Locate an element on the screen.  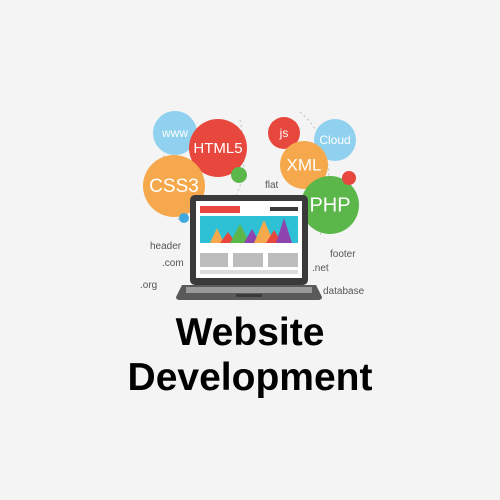
title-line-2: Development is located at coordinates (250, 377).